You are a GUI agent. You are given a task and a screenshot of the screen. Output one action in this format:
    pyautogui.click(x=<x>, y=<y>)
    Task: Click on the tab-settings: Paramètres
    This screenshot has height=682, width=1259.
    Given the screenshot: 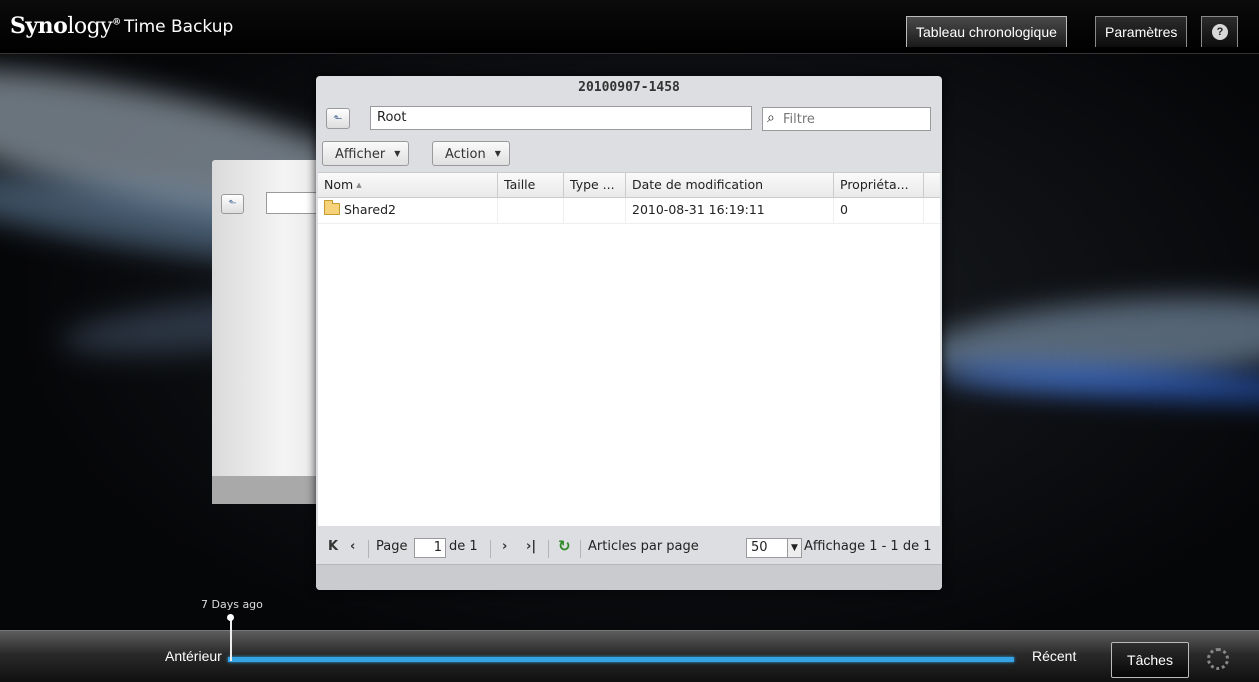 What is the action you would take?
    pyautogui.click(x=1141, y=31)
    